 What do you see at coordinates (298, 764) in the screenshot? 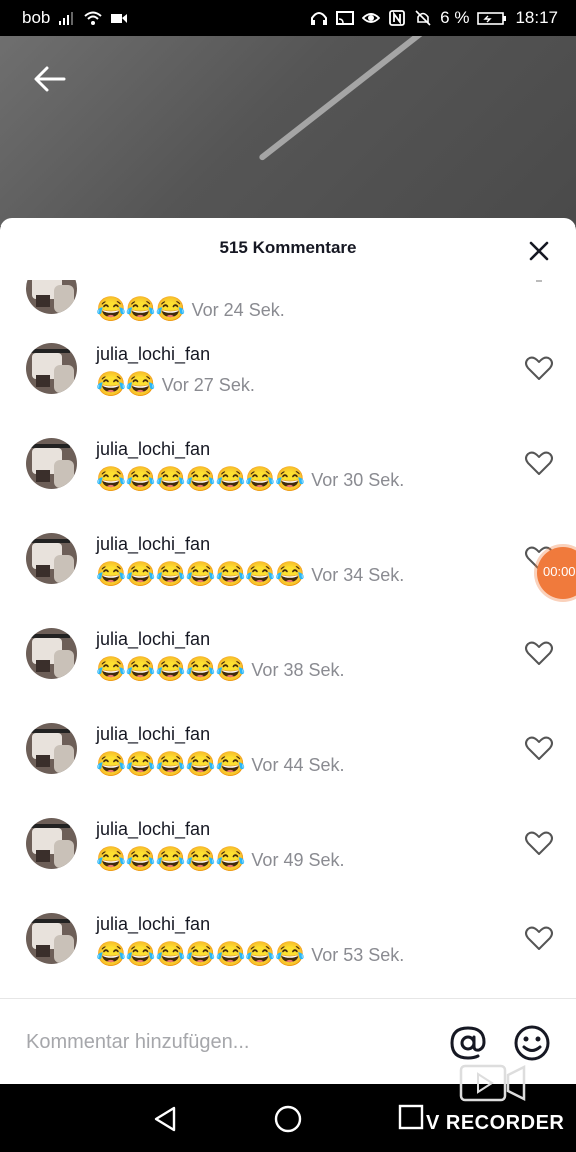
I see `comment-time: Vor 44 Sek.` at bounding box center [298, 764].